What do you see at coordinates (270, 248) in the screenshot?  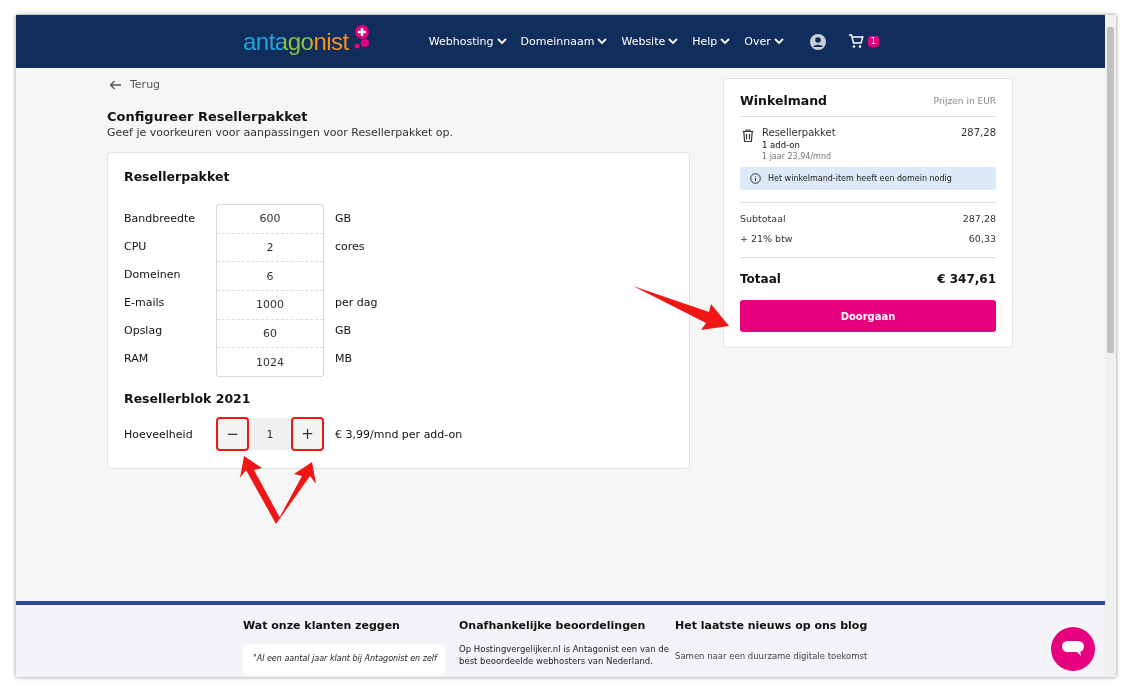 I see `spec-value: 2` at bounding box center [270, 248].